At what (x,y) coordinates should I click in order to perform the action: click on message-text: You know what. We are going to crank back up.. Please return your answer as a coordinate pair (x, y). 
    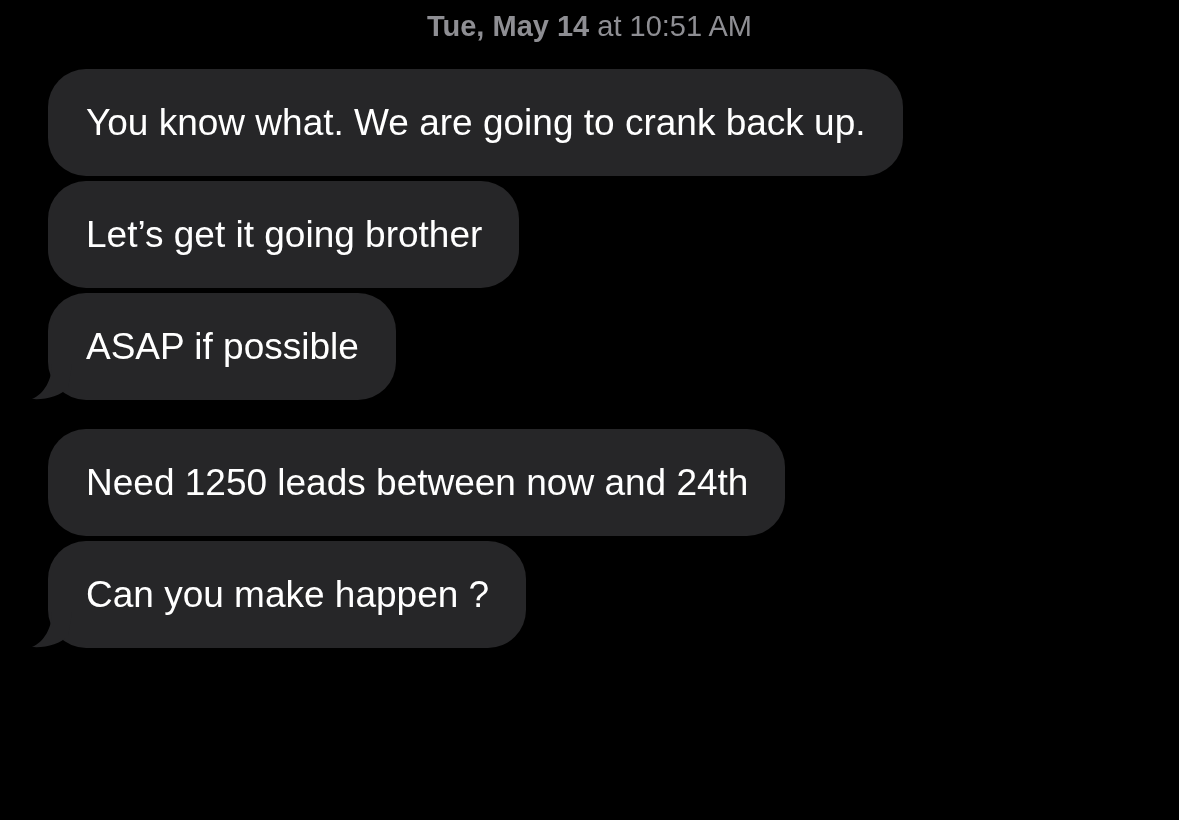
    Looking at the image, I should click on (476, 122).